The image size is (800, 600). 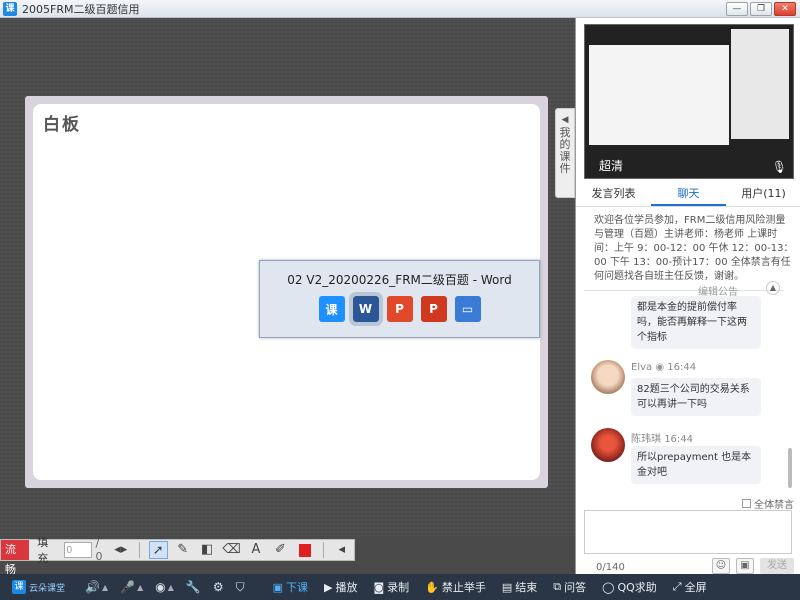 I want to click on play-label: 播放, so click(x=346, y=587).